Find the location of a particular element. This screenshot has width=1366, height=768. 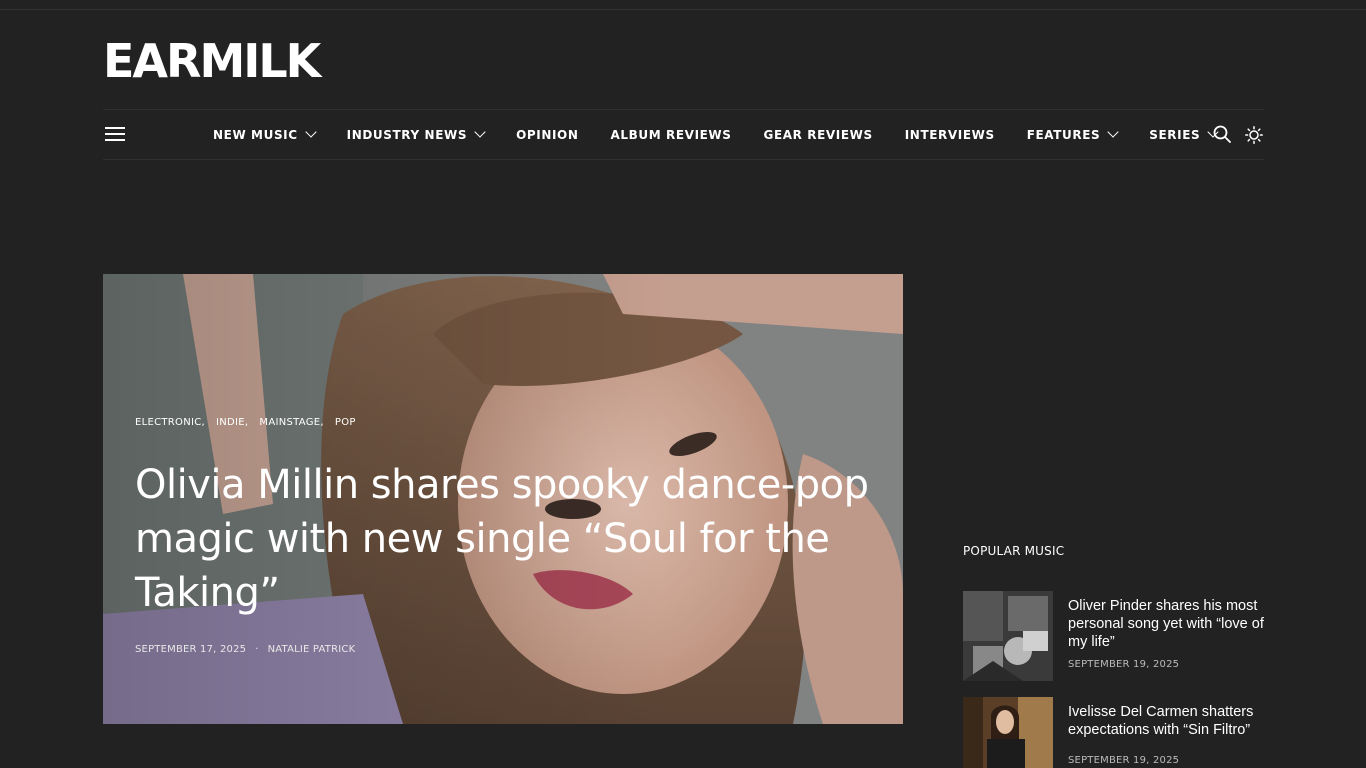

category-list: ELECTRONIC, INDIE, MAINSTAGE, POP is located at coordinates (251, 422).